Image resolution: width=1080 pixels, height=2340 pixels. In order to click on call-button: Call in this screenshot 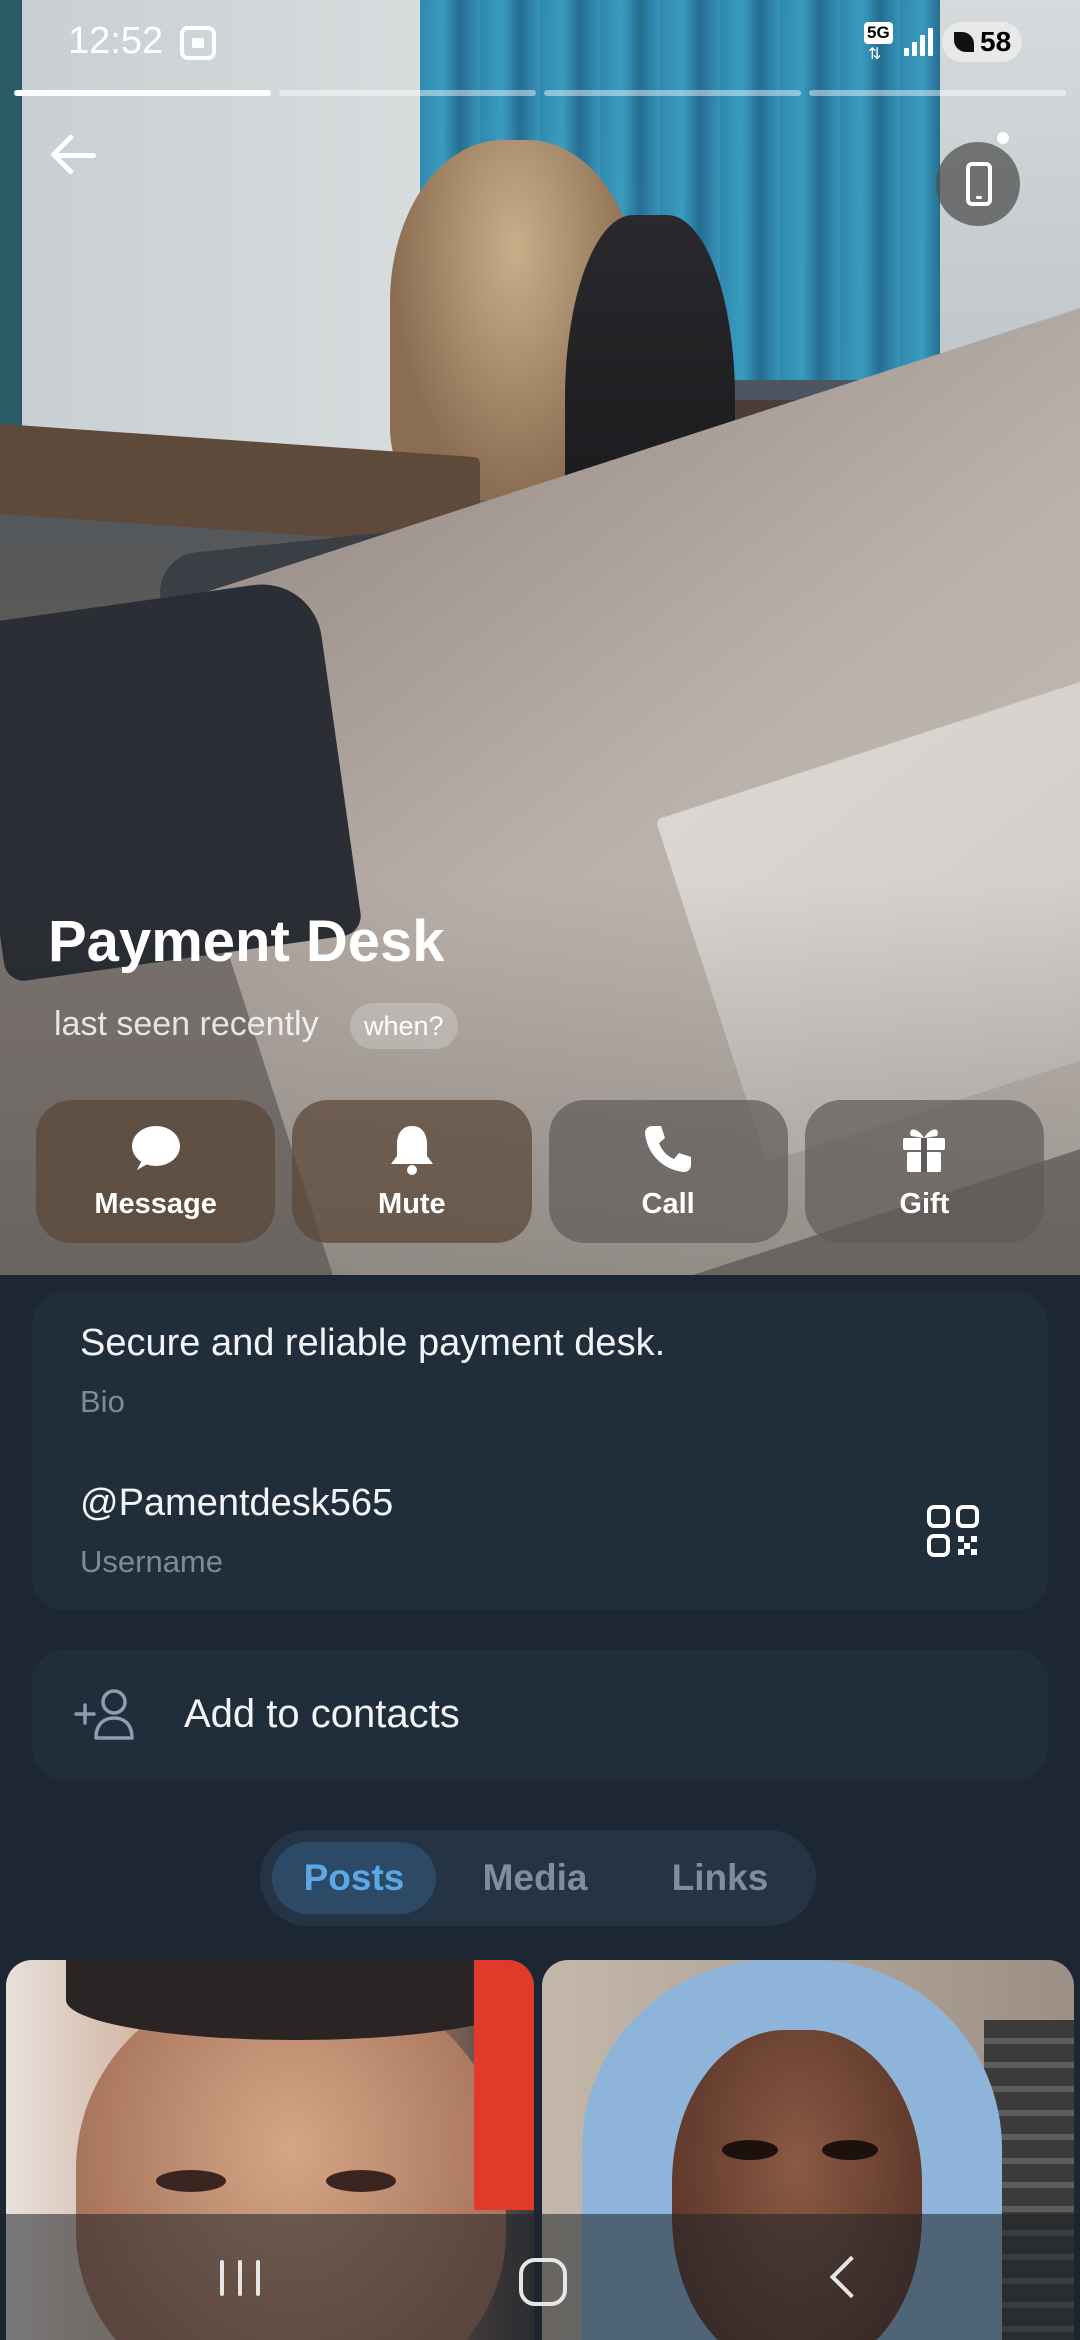, I will do `click(668, 1171)`.